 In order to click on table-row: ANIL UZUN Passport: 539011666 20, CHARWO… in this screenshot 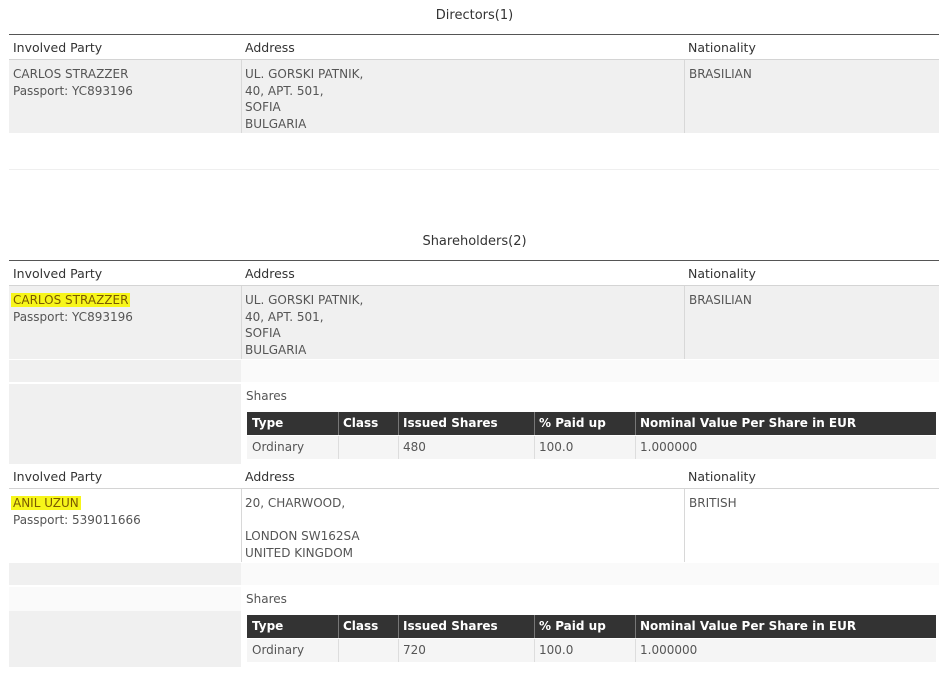, I will do `click(474, 525)`.